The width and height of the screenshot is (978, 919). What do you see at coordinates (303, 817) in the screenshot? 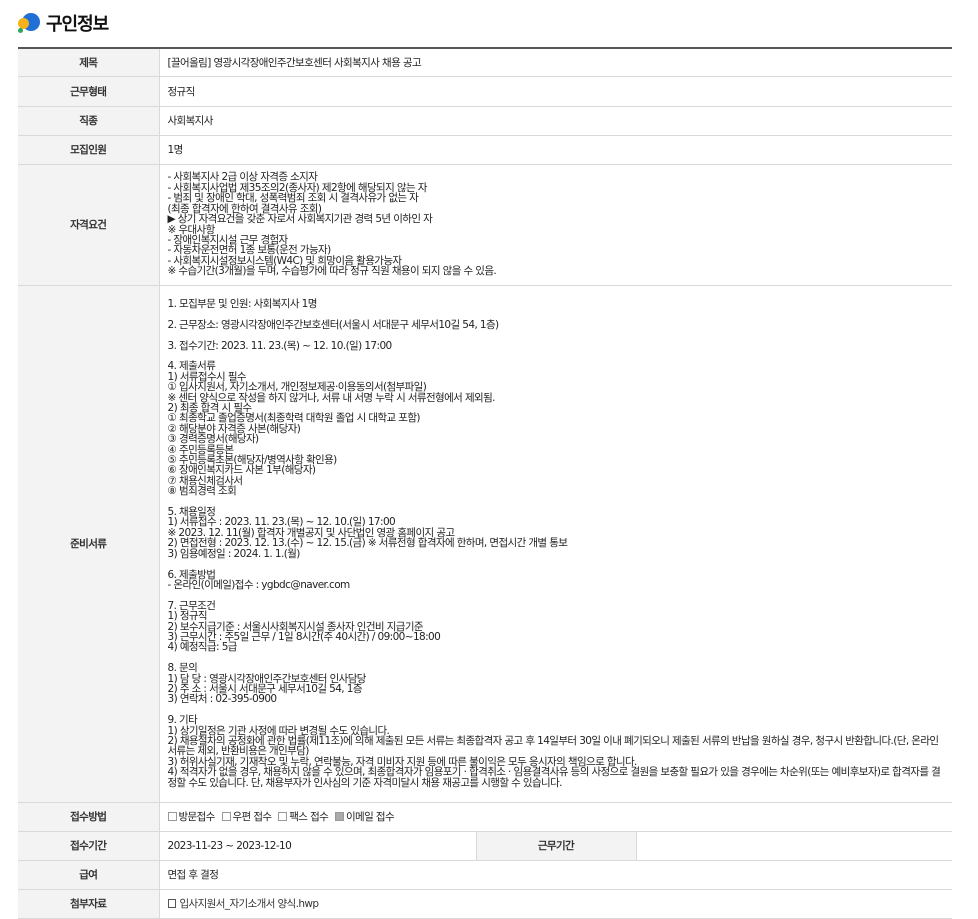
I see `method-fax: 팩스 접수` at bounding box center [303, 817].